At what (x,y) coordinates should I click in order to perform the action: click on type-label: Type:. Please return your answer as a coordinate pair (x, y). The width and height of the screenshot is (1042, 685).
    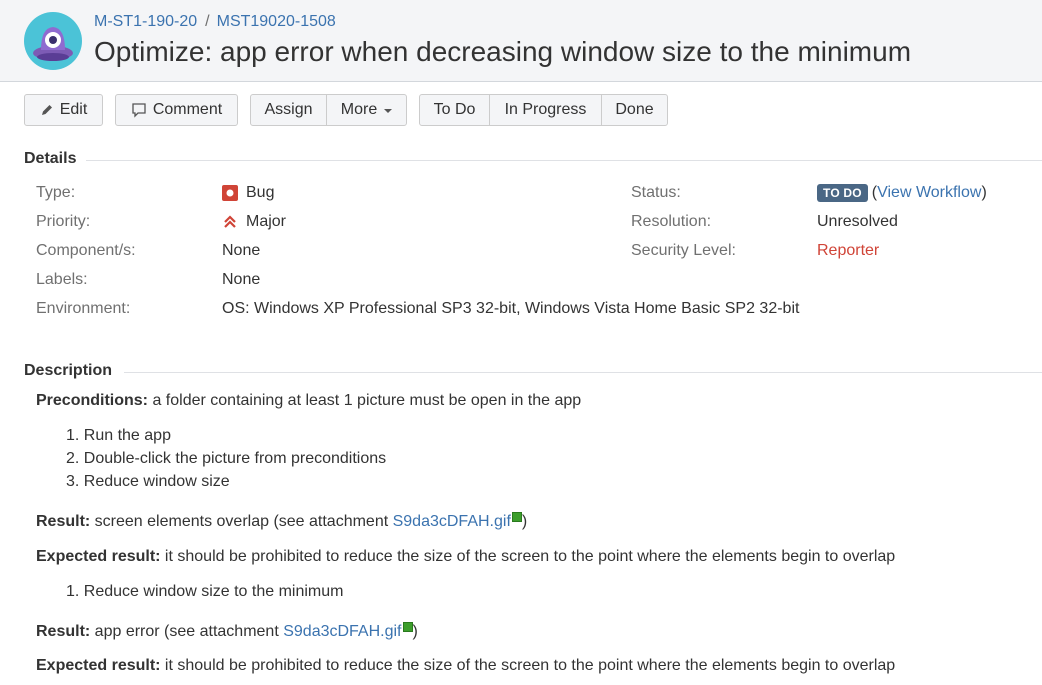
    Looking at the image, I should click on (56, 192).